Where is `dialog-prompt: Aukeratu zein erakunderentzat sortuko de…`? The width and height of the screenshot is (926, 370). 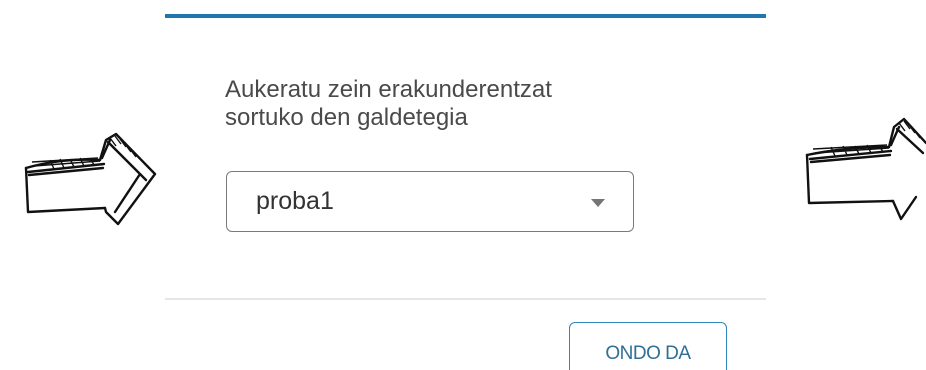 dialog-prompt: Aukeratu zein erakunderentzat sortuko de… is located at coordinates (388, 103).